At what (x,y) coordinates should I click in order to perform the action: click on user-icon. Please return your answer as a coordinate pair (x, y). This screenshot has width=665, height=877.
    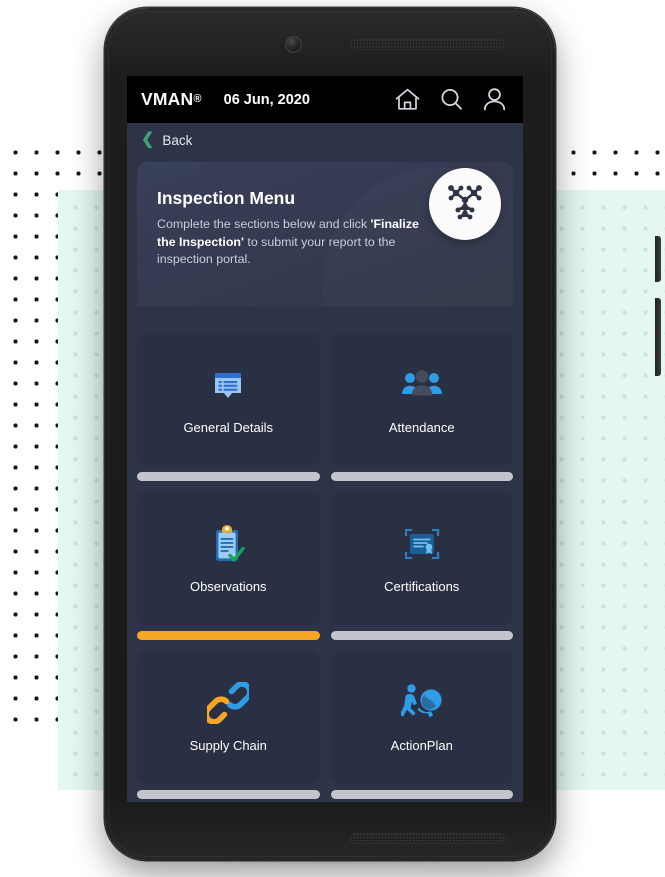
    Looking at the image, I should click on (494, 99).